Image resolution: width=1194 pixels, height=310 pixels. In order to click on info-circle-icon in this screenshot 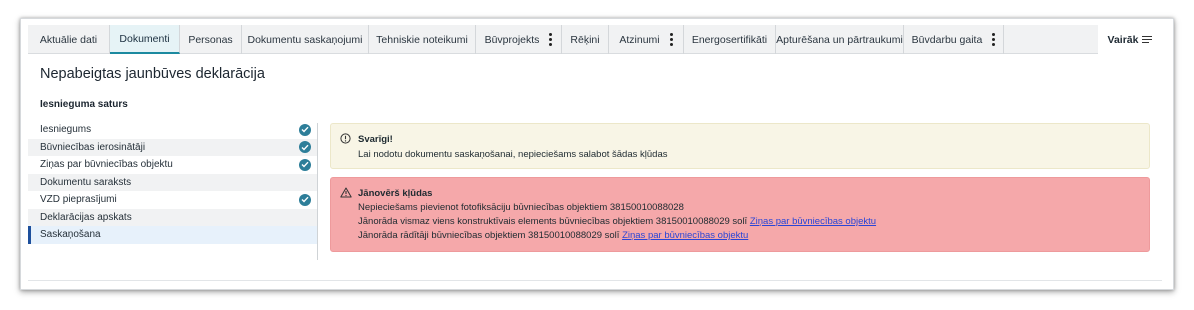, I will do `click(345, 140)`.